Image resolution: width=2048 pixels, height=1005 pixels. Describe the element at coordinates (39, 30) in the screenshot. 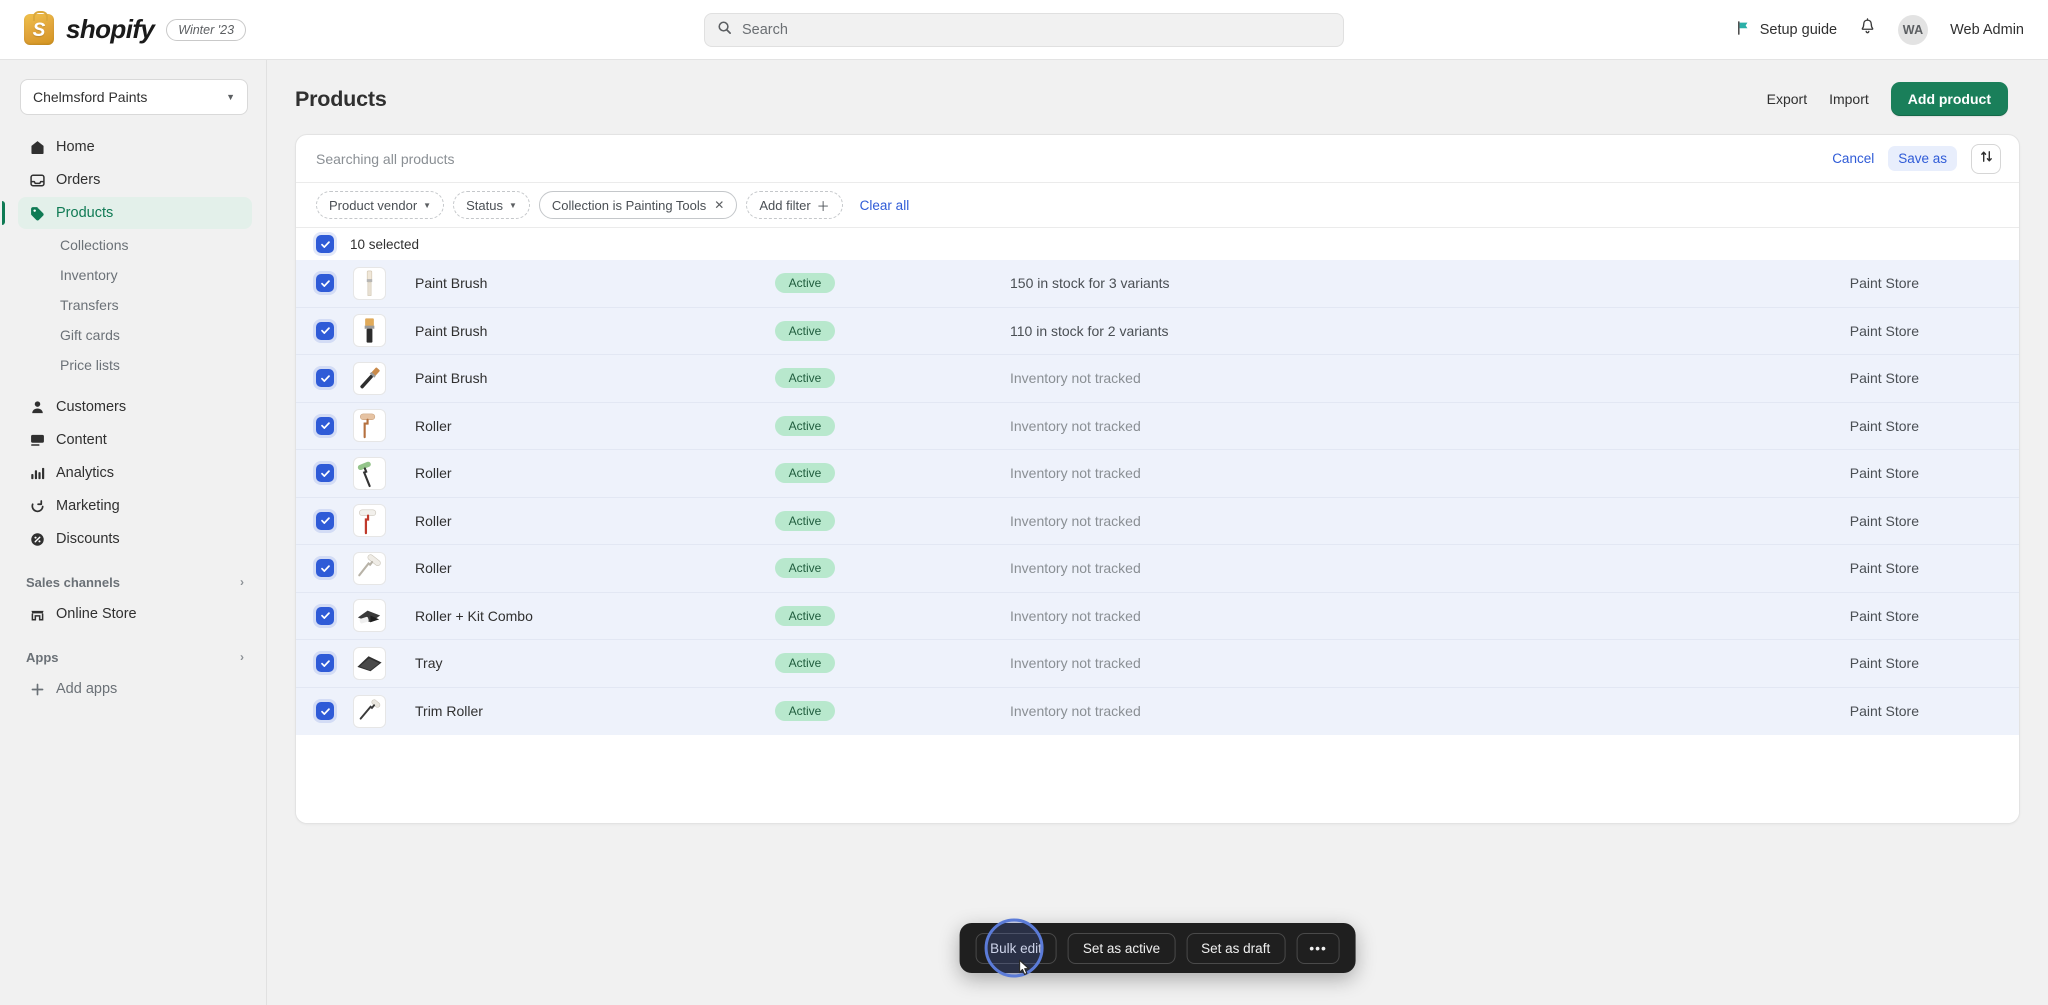

I see `shopify-logo-letter: S` at that location.